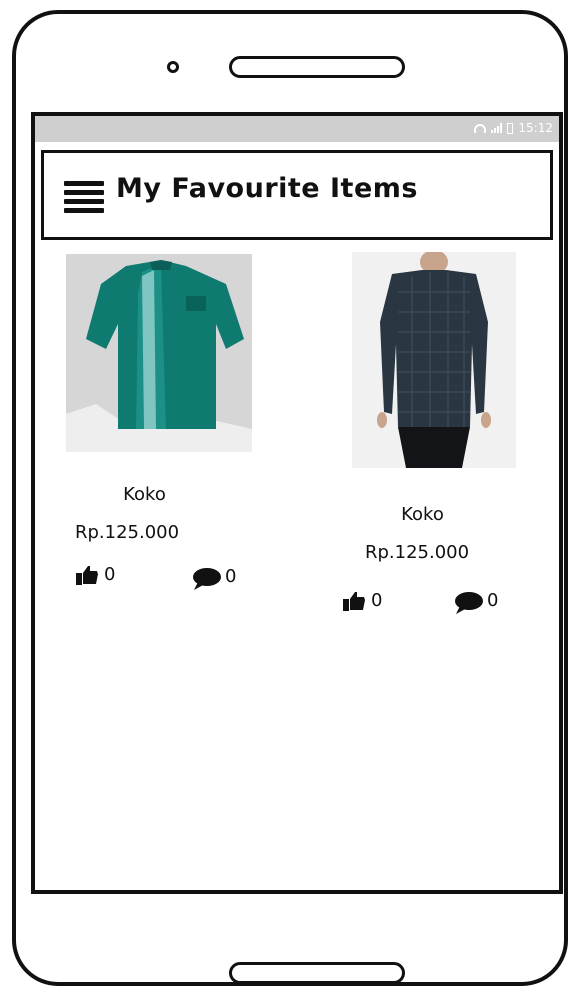  What do you see at coordinates (535, 128) in the screenshot?
I see `status-time: 15:12` at bounding box center [535, 128].